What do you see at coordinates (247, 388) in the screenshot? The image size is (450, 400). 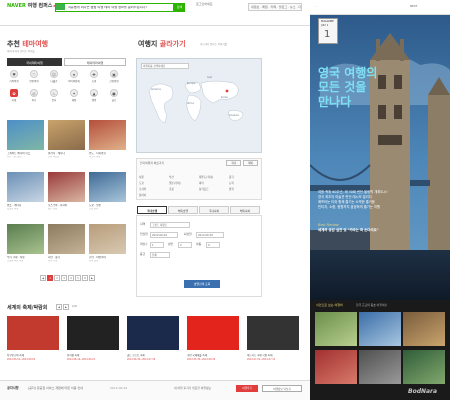 I see `review-button: 여행후기` at bounding box center [247, 388].